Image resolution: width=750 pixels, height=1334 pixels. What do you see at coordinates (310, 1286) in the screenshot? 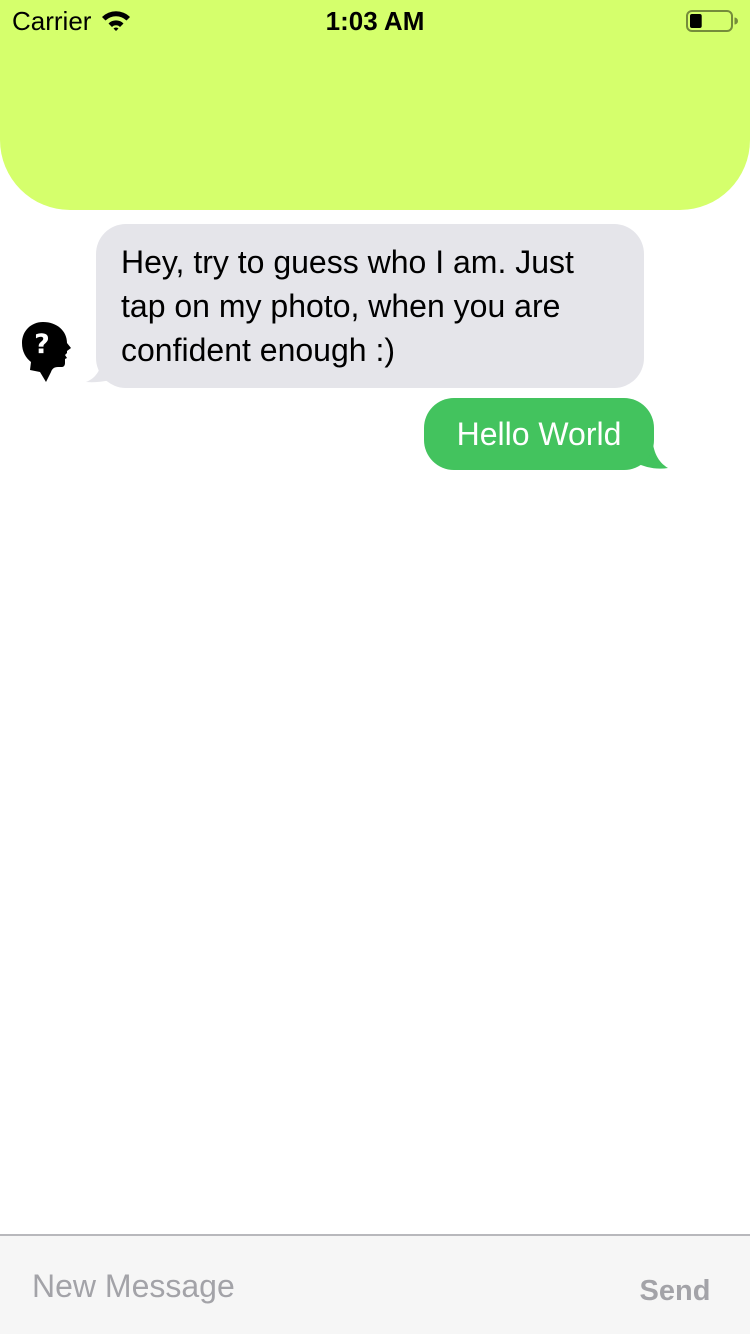
I see `new-message-input` at bounding box center [310, 1286].